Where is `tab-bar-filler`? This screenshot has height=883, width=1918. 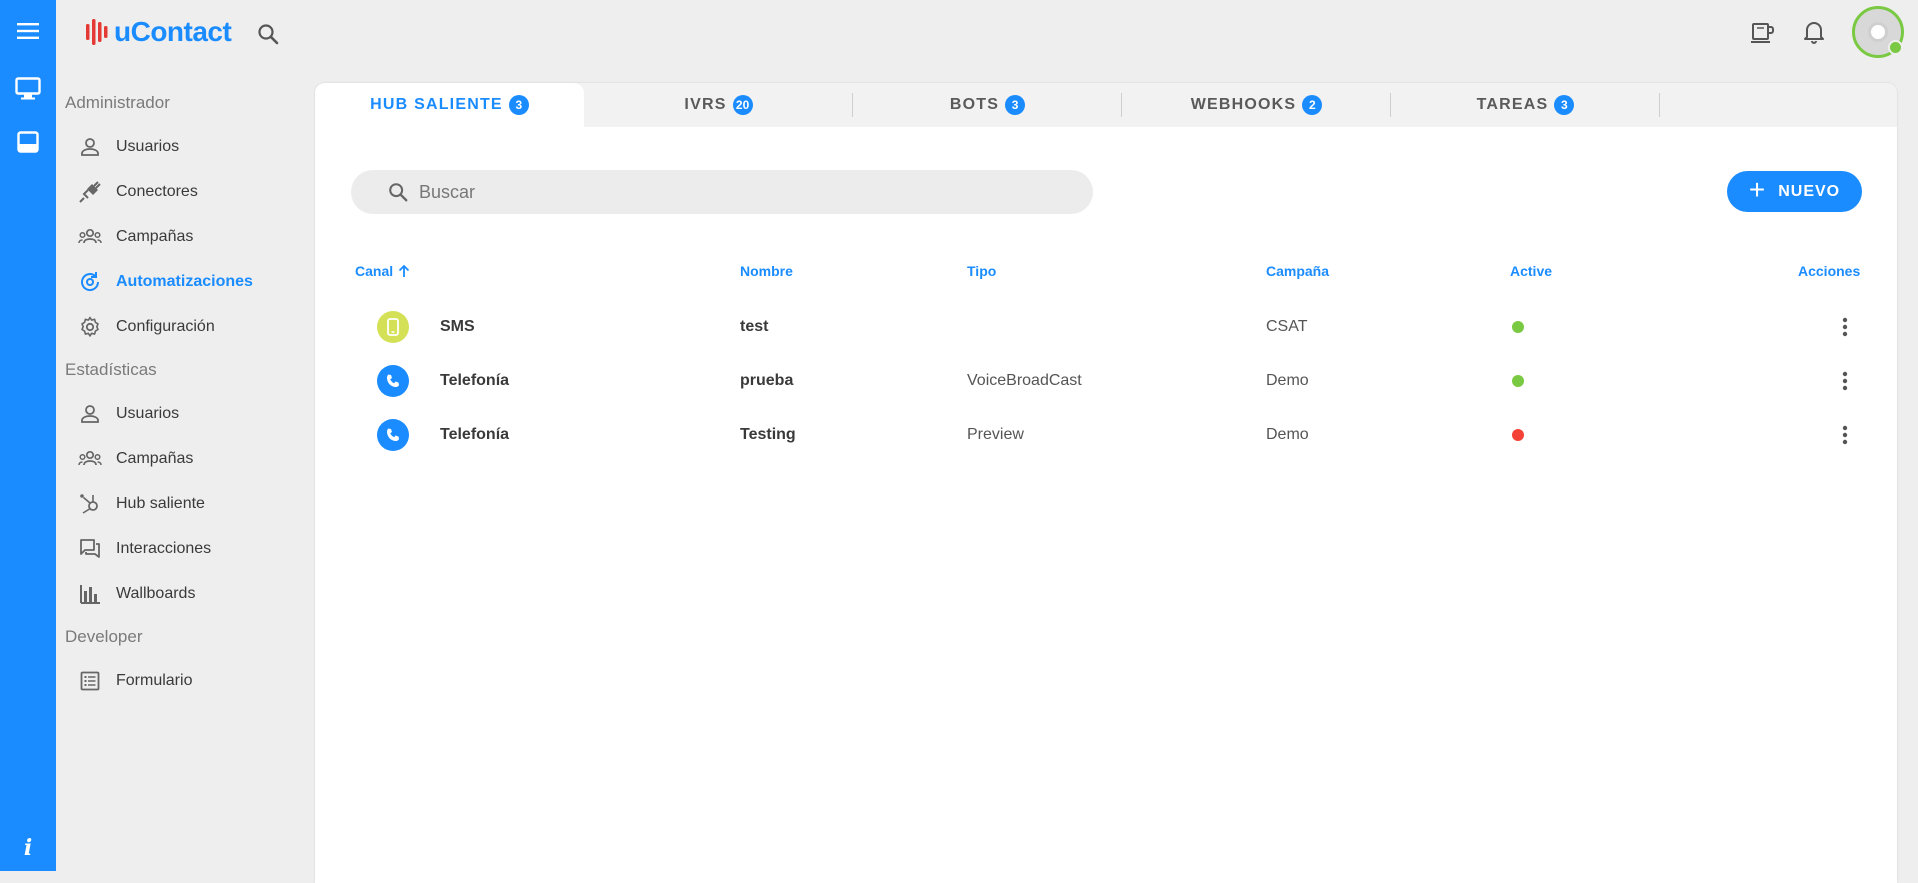 tab-bar-filler is located at coordinates (1778, 105).